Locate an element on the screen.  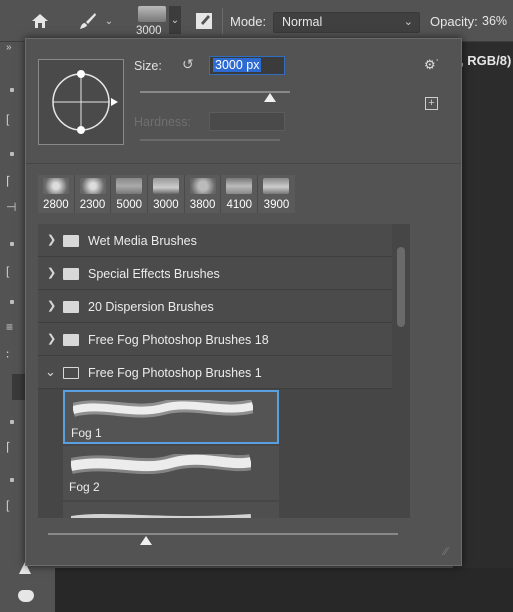
gear-icon: ⚙˙ is located at coordinates (432, 65).